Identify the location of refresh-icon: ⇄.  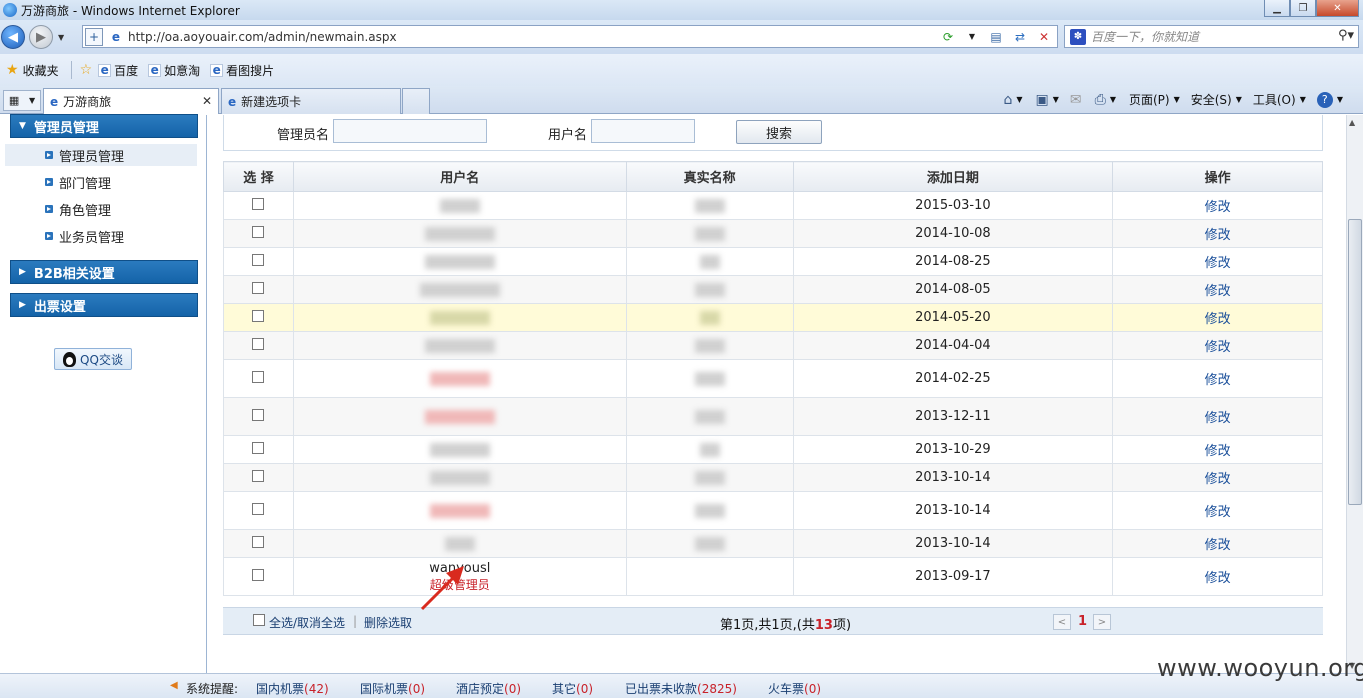
(1020, 36).